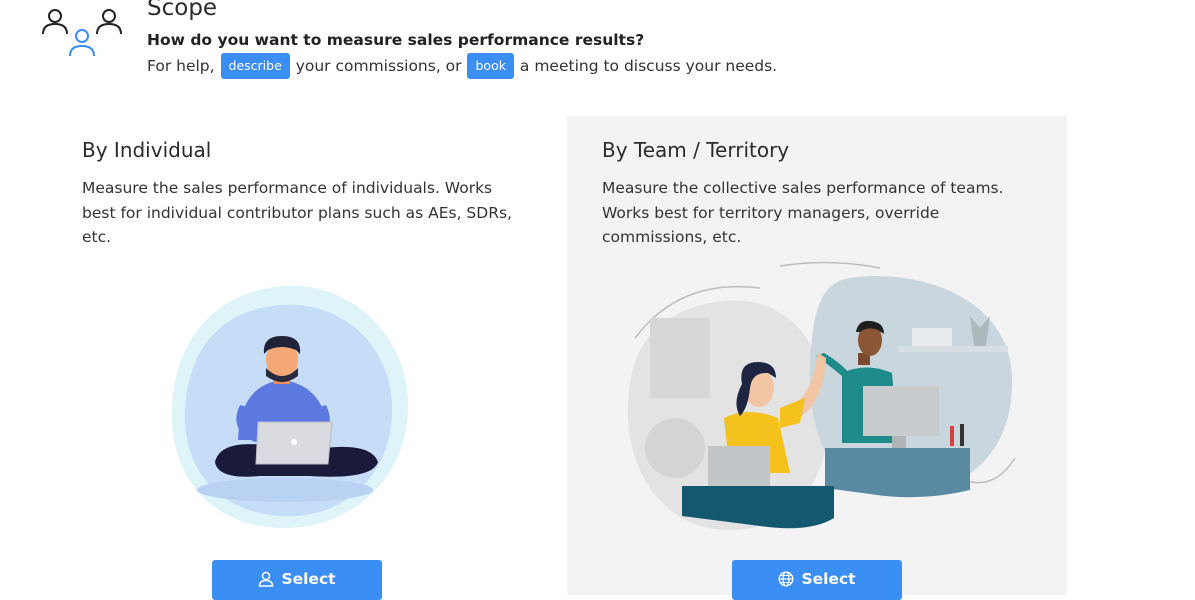 The width and height of the screenshot is (1195, 600). Describe the element at coordinates (255, 66) in the screenshot. I see `describe-button: describe` at that location.